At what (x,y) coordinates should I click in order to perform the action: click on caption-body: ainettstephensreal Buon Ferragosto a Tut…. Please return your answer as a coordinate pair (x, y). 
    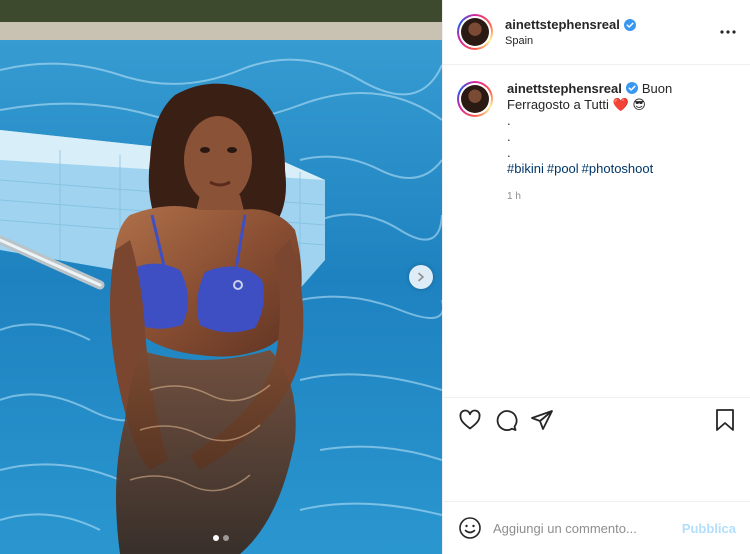
    Looking at the image, I should click on (621, 143).